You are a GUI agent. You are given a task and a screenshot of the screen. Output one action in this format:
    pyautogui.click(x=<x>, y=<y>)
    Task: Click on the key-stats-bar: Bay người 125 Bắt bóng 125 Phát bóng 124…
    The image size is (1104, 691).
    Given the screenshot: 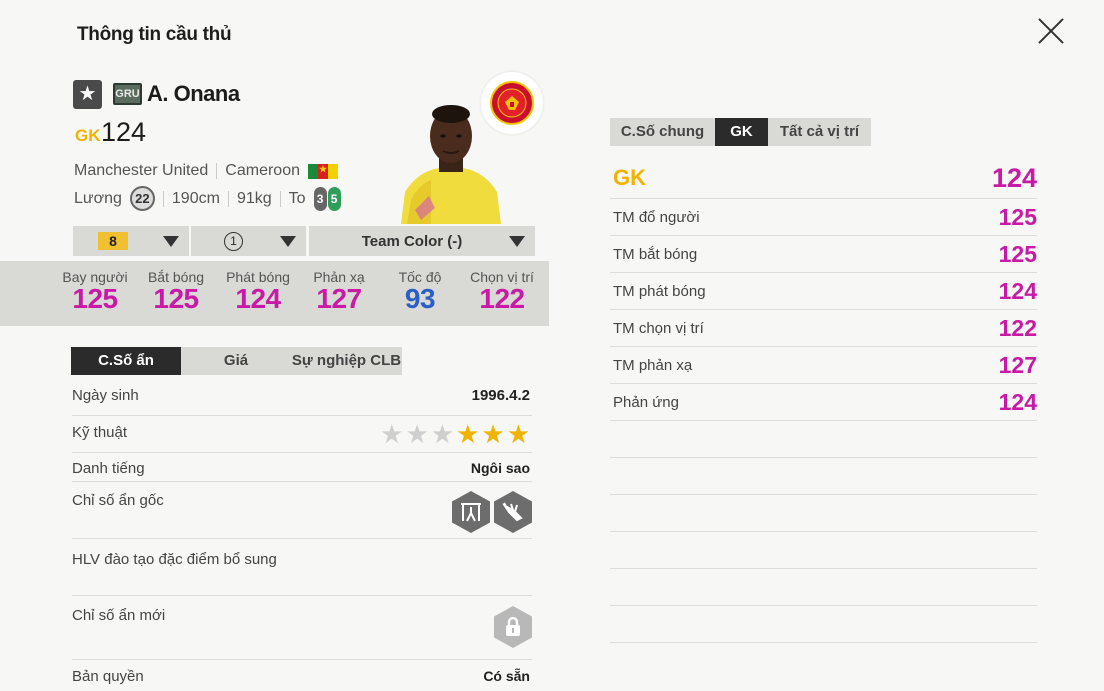 What is the action you would take?
    pyautogui.click(x=274, y=293)
    